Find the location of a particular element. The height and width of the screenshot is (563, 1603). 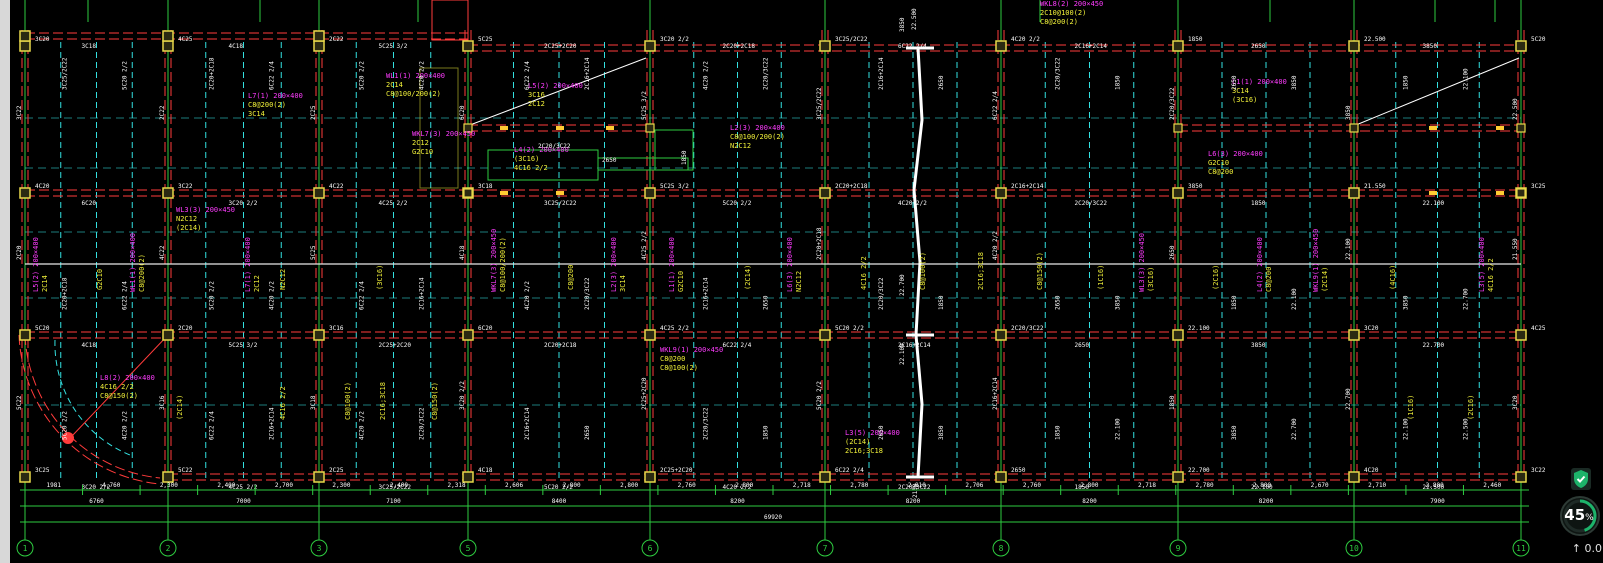

beam-rebar-label: 6C22 2/4 is located at coordinates (912, 46).